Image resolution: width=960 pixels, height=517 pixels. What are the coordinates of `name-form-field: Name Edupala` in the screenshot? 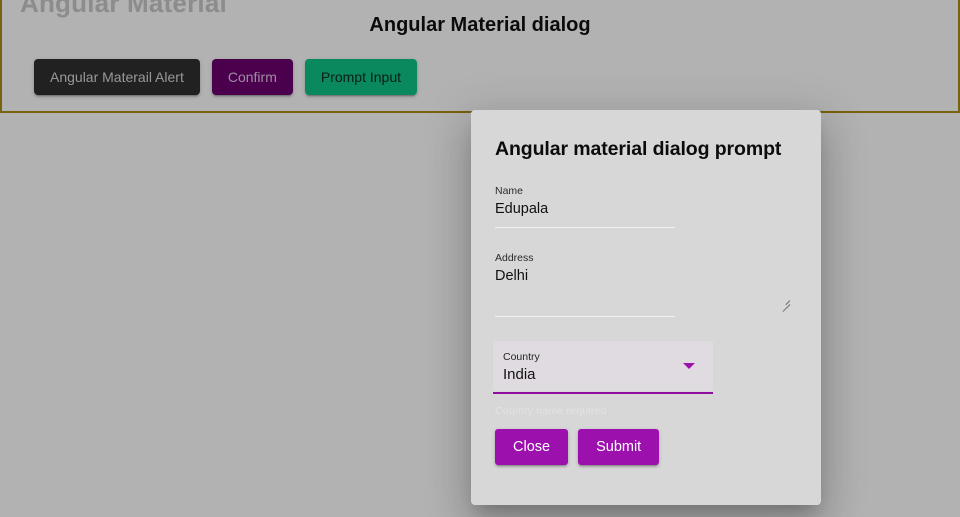 It's located at (646, 206).